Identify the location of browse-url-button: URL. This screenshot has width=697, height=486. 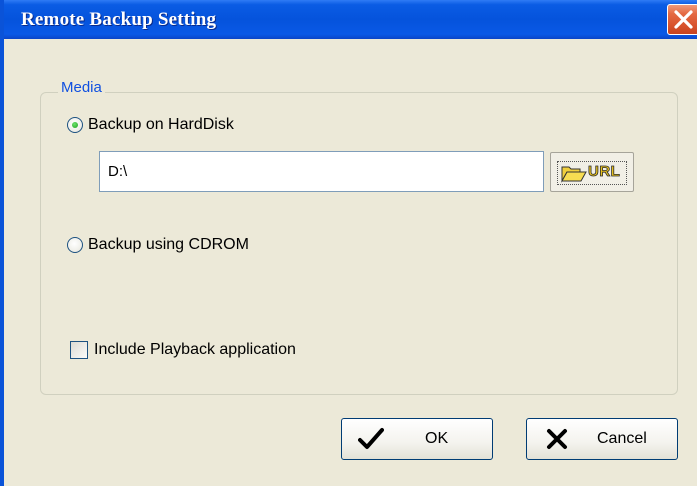
(592, 172).